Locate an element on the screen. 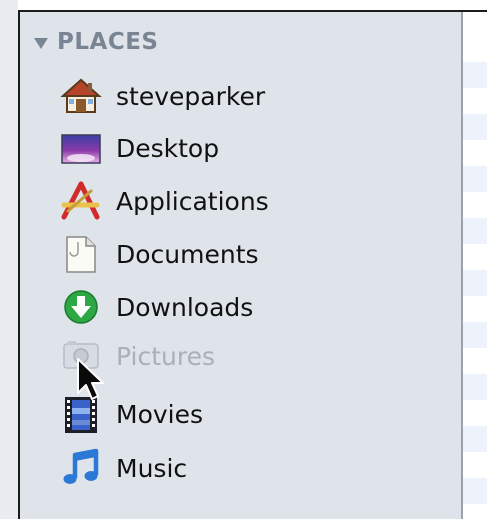 This screenshot has height=519, width=491. downloads-icon is located at coordinates (81, 307).